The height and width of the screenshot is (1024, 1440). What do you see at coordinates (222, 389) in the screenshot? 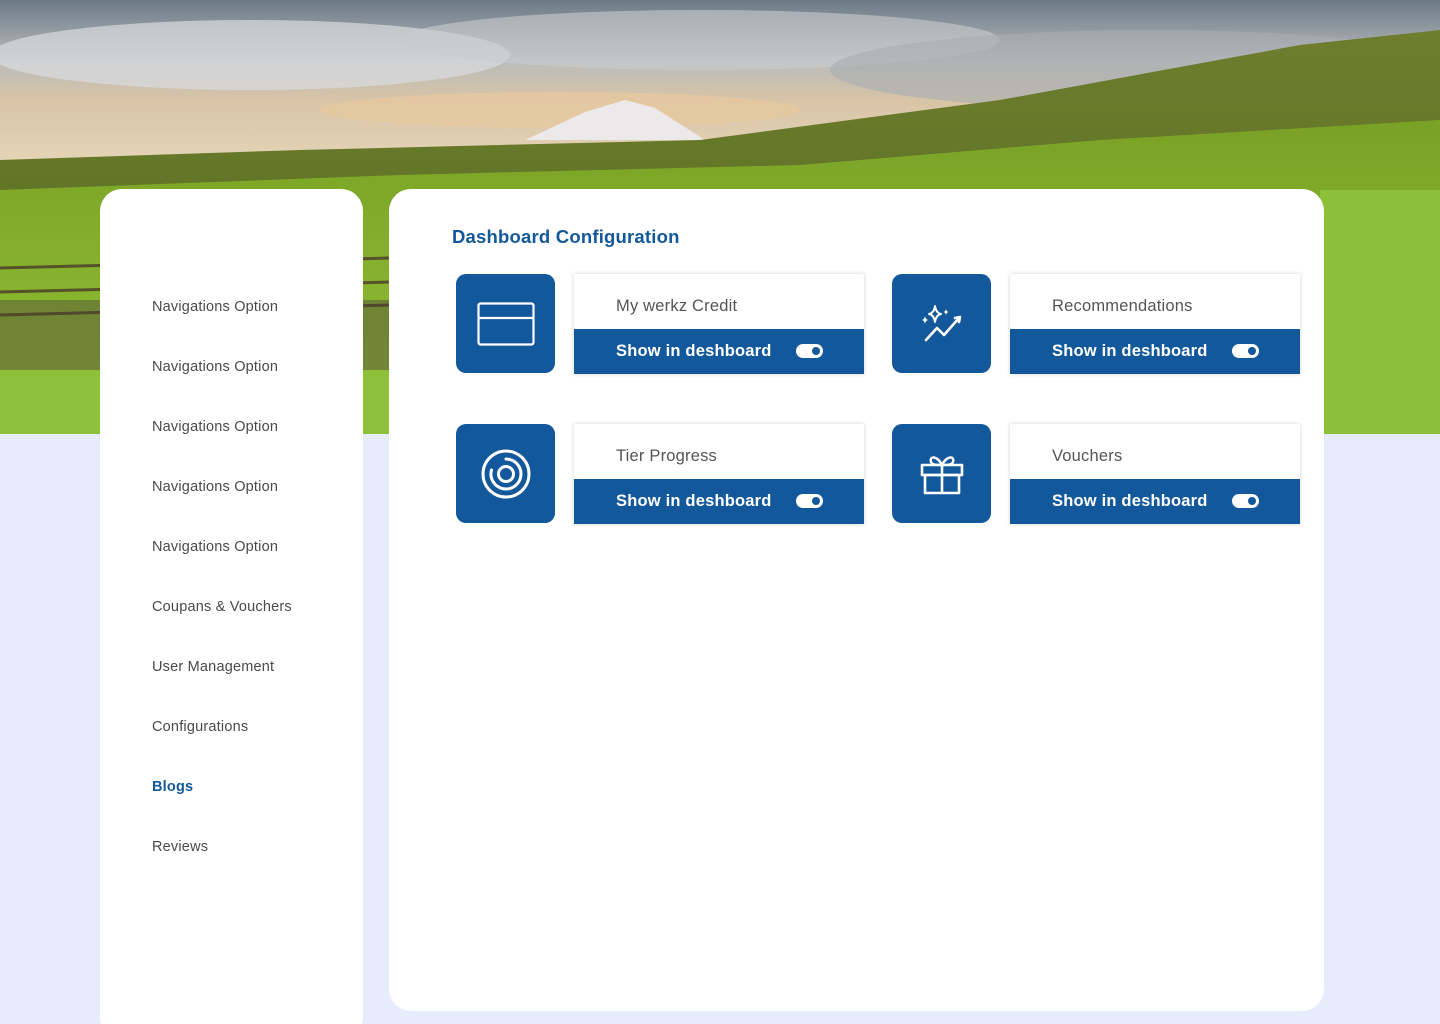
I see `sidebar-item-navigations-option-2: Navigations Option` at bounding box center [222, 389].